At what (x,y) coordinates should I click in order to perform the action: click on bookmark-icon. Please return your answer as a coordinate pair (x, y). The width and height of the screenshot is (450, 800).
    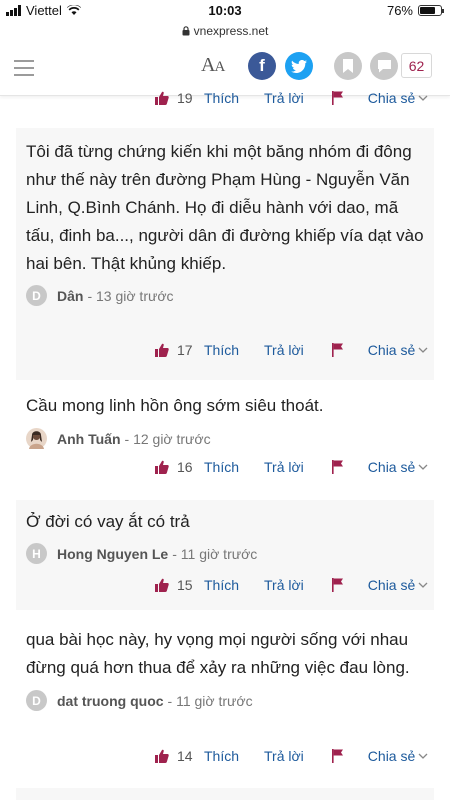
    Looking at the image, I should click on (348, 66).